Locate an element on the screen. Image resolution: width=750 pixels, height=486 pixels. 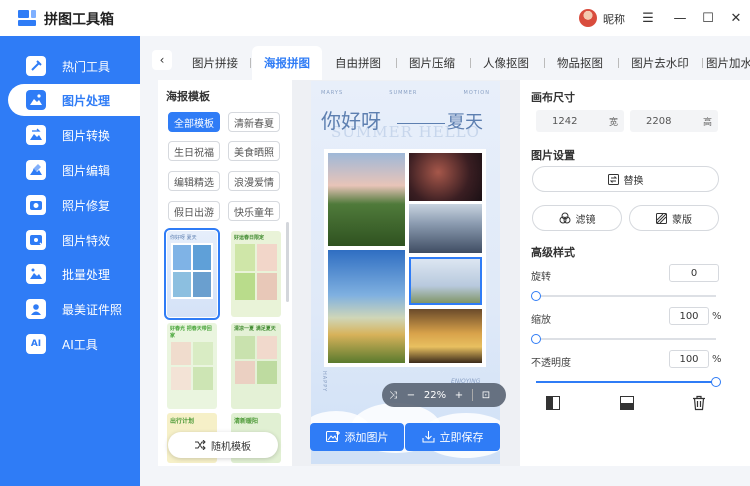
opacity-unit: % is located at coordinates (717, 359).